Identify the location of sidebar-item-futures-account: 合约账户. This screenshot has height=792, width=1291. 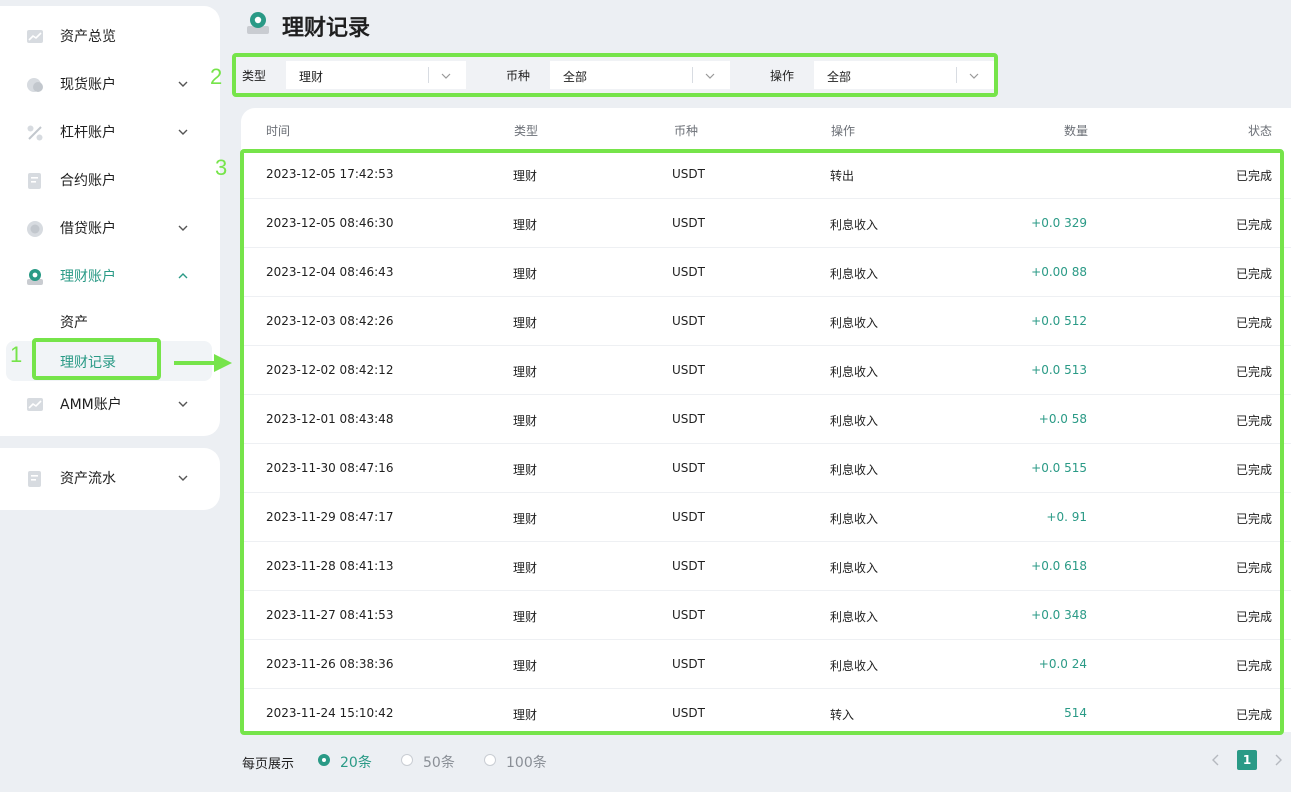
(110, 180).